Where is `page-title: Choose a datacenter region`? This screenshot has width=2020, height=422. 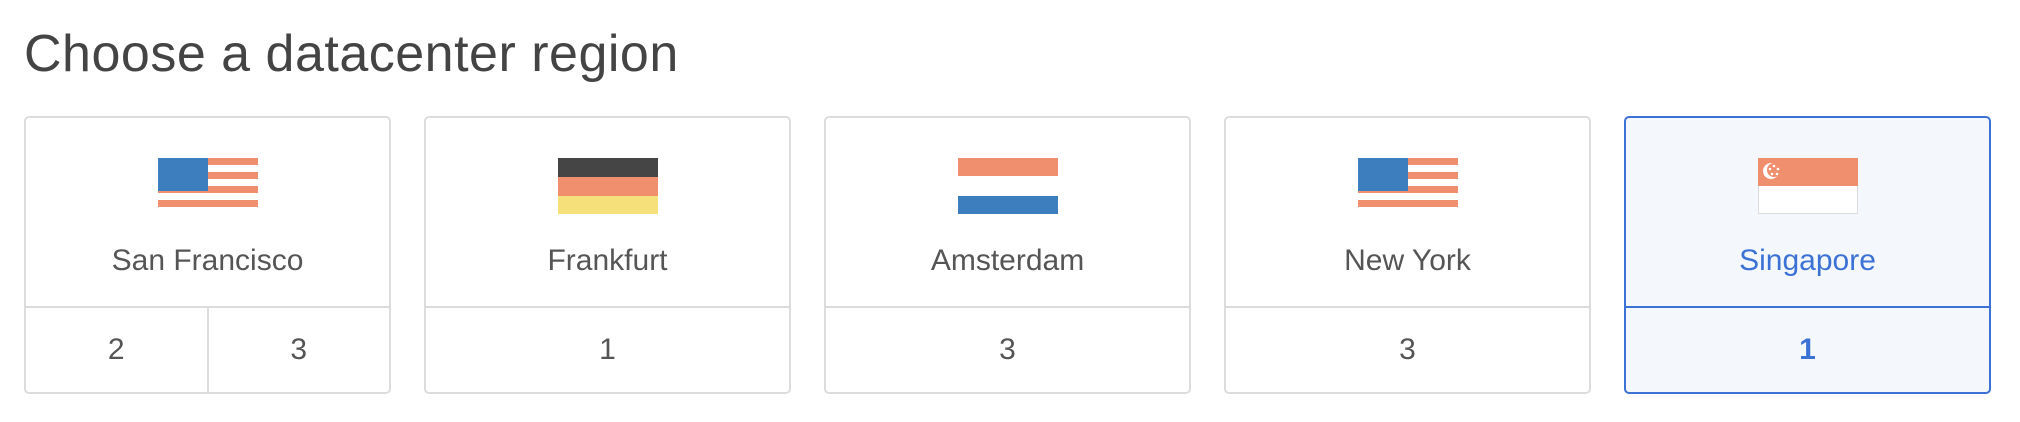 page-title: Choose a datacenter region is located at coordinates (351, 54).